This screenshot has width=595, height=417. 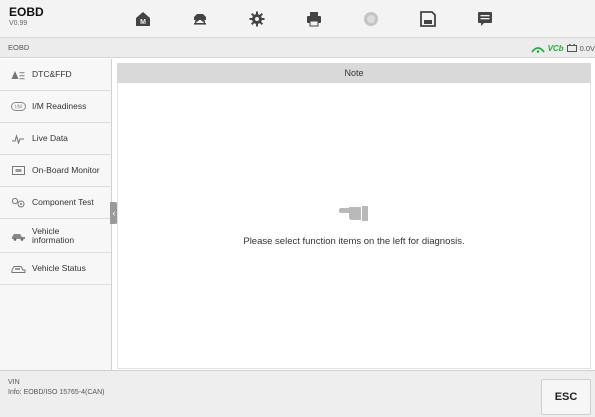 I want to click on note-header: Note, so click(x=354, y=73).